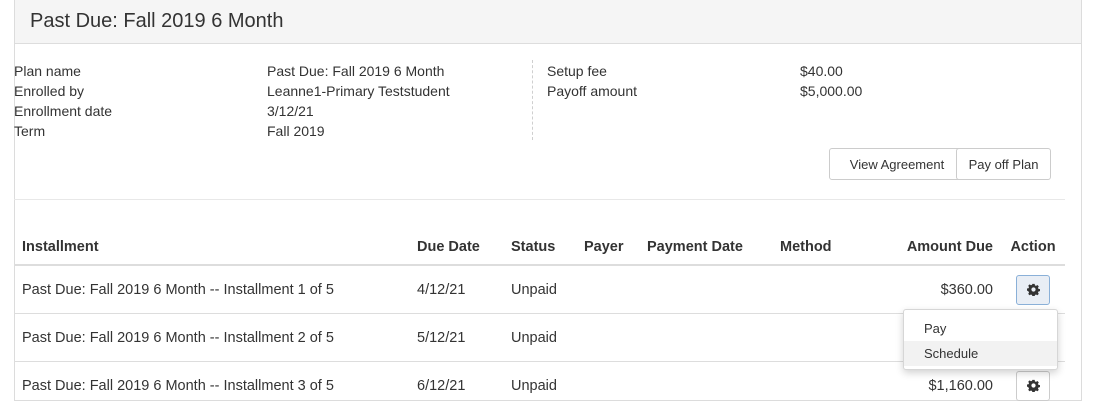  What do you see at coordinates (980, 328) in the screenshot?
I see `menu-item-pay: Pay` at bounding box center [980, 328].